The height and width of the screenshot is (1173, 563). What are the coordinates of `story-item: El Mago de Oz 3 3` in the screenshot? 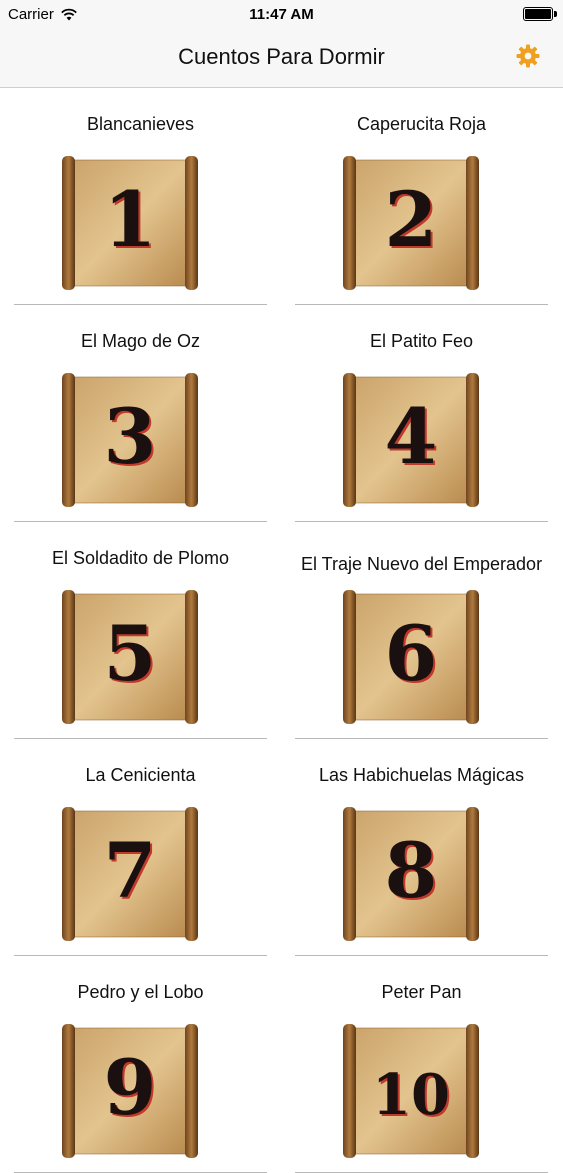 It's located at (140, 413).